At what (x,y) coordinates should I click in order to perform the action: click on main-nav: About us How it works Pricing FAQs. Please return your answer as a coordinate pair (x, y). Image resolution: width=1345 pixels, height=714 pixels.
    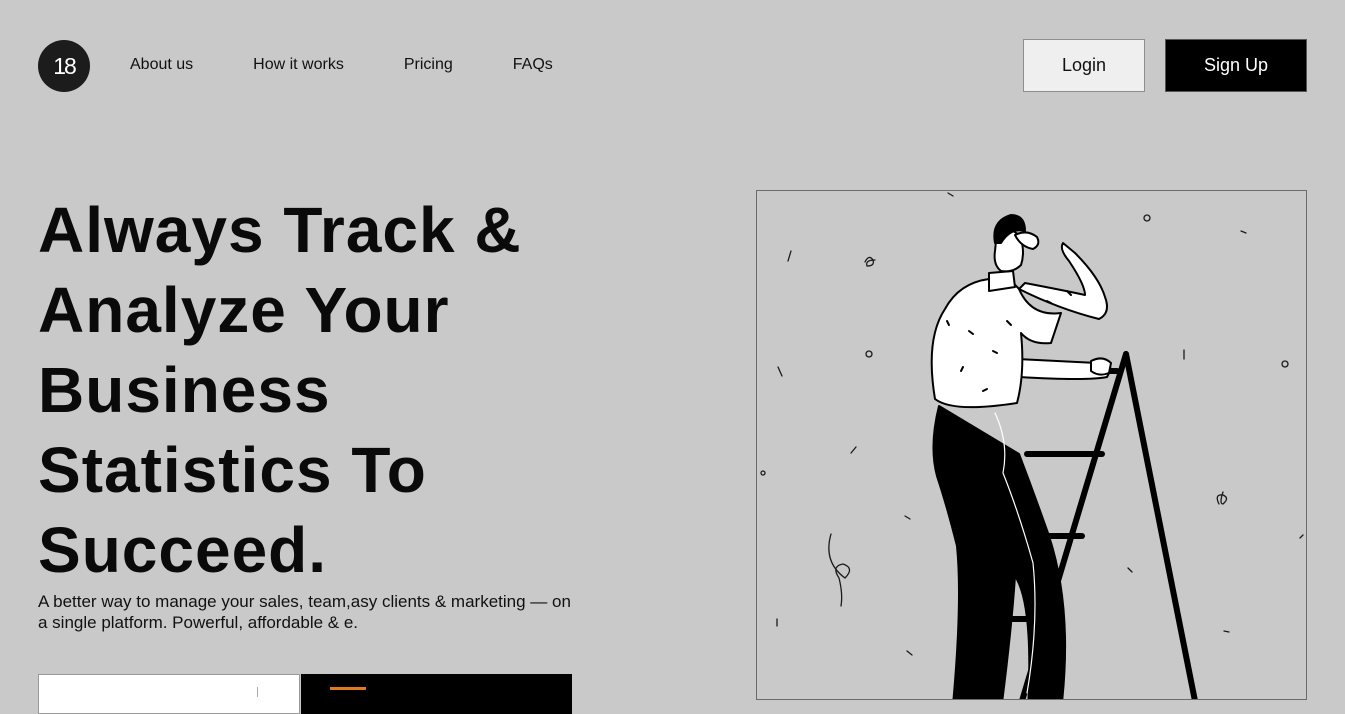
    Looking at the image, I should click on (371, 65).